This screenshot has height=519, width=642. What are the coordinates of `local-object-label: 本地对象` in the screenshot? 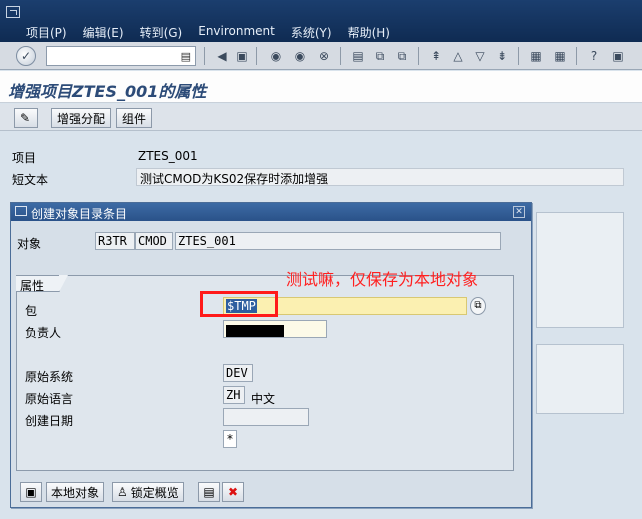 It's located at (75, 492).